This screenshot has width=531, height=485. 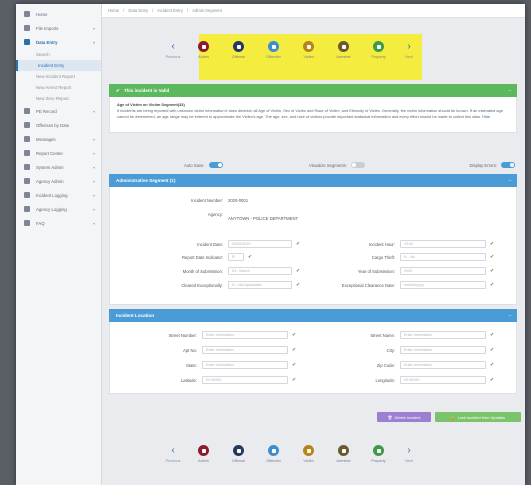 I want to click on state-input: Enter Information, so click(x=245, y=365).